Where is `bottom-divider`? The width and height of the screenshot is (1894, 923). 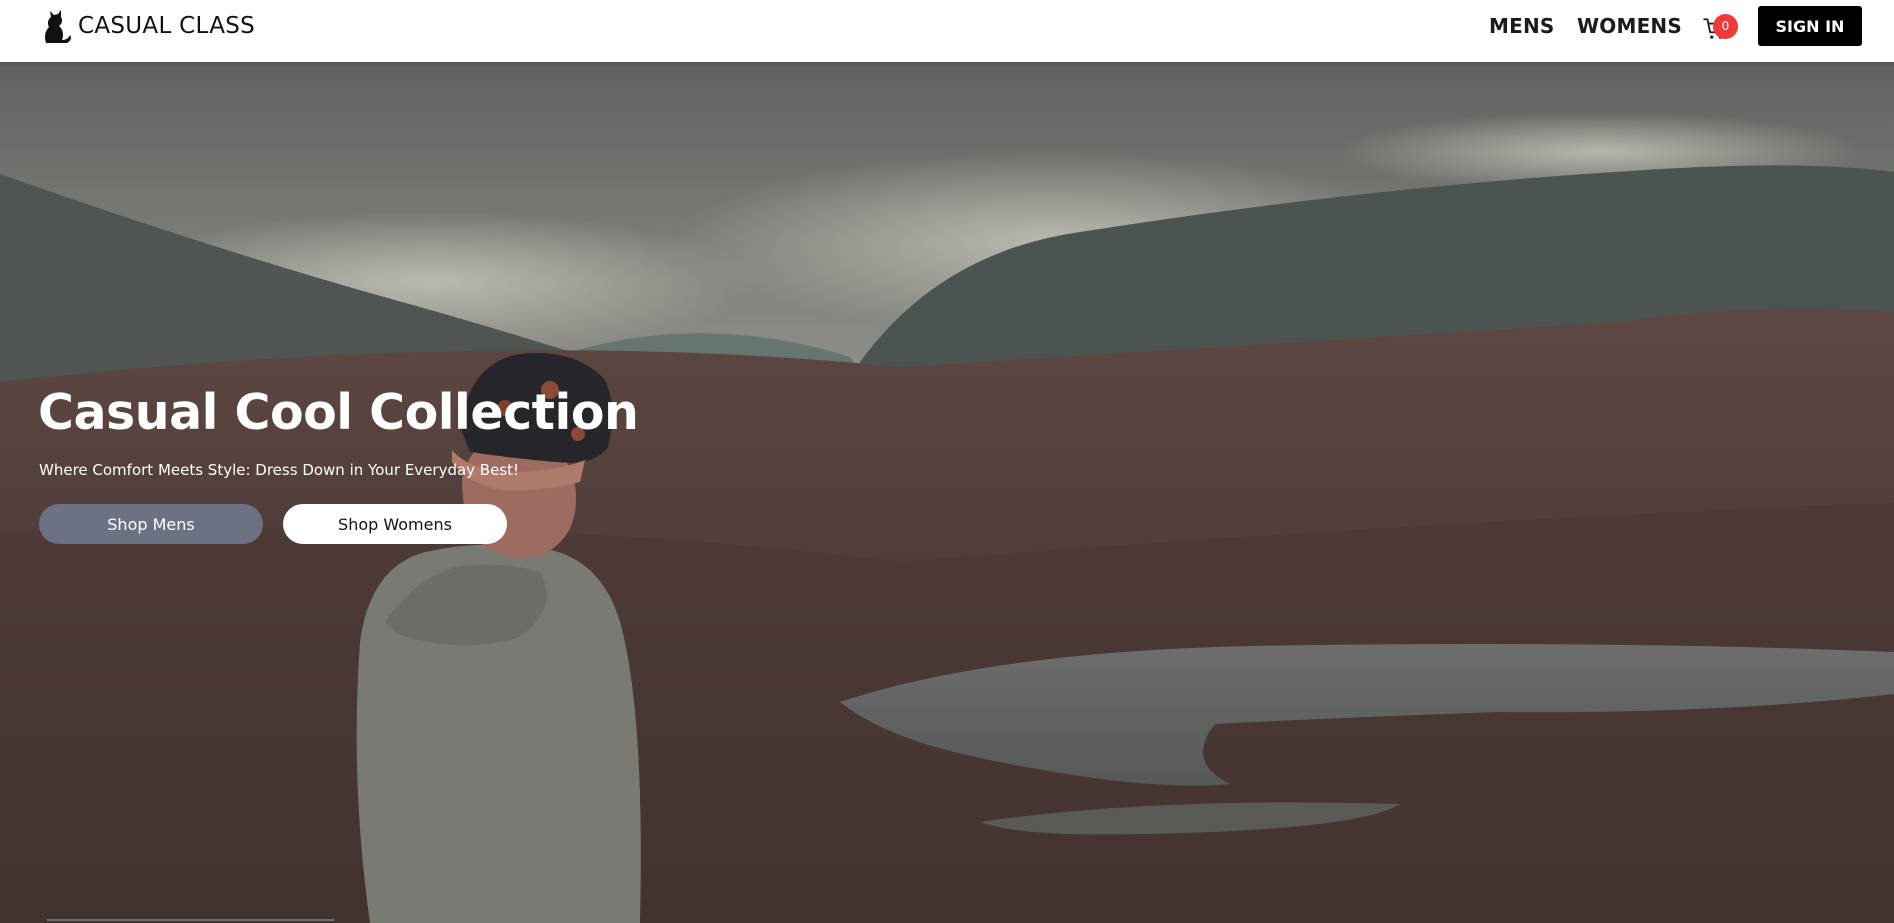 bottom-divider is located at coordinates (190, 920).